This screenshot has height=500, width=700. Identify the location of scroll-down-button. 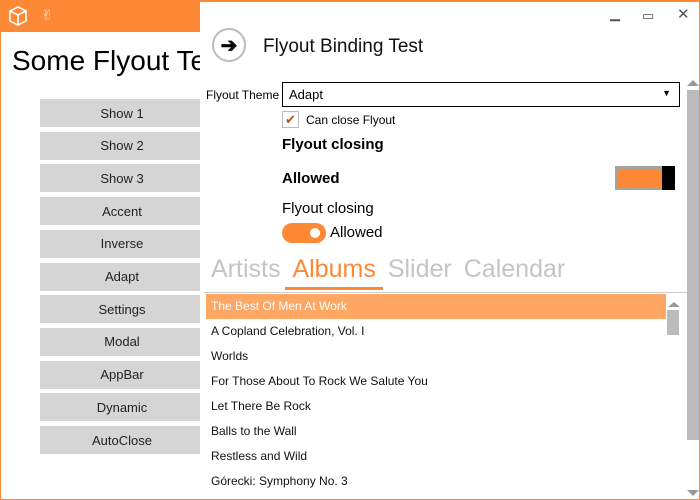
(693, 493).